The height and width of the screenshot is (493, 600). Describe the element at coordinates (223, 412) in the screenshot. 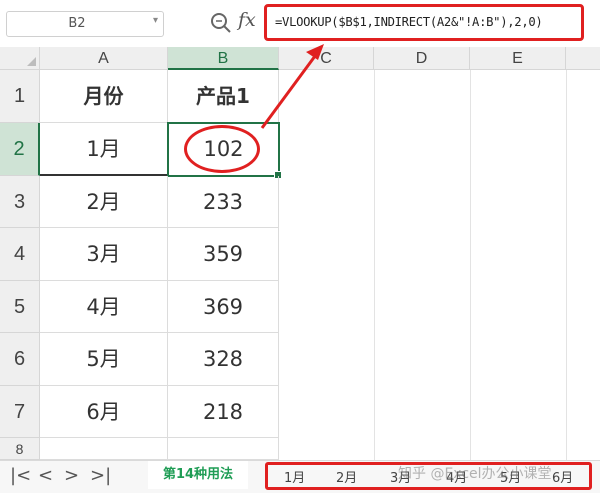

I see `value-cell: 218` at that location.